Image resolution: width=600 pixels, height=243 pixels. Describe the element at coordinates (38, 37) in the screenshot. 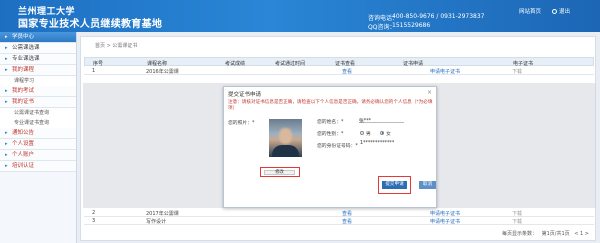

I see `sidebar-item: ▸ 学员中心` at that location.